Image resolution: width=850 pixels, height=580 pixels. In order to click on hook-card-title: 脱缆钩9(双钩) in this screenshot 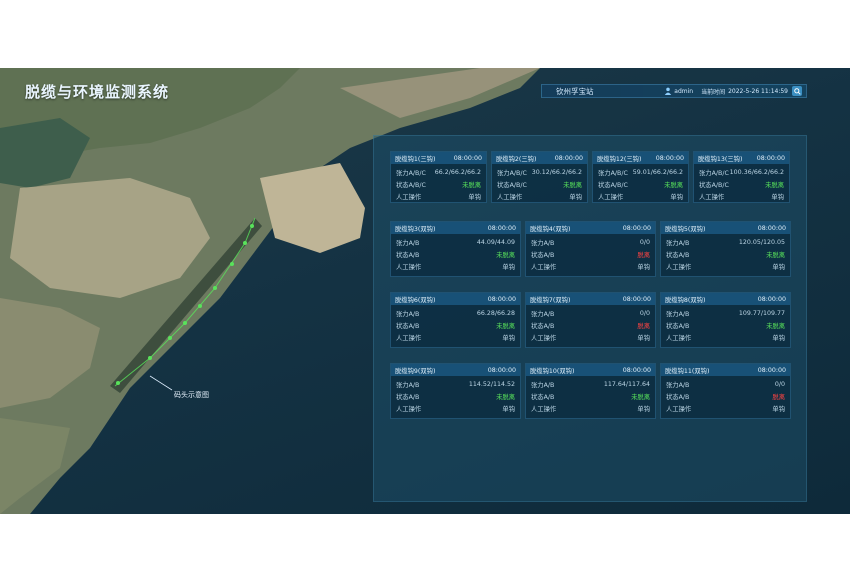, I will do `click(415, 371)`.